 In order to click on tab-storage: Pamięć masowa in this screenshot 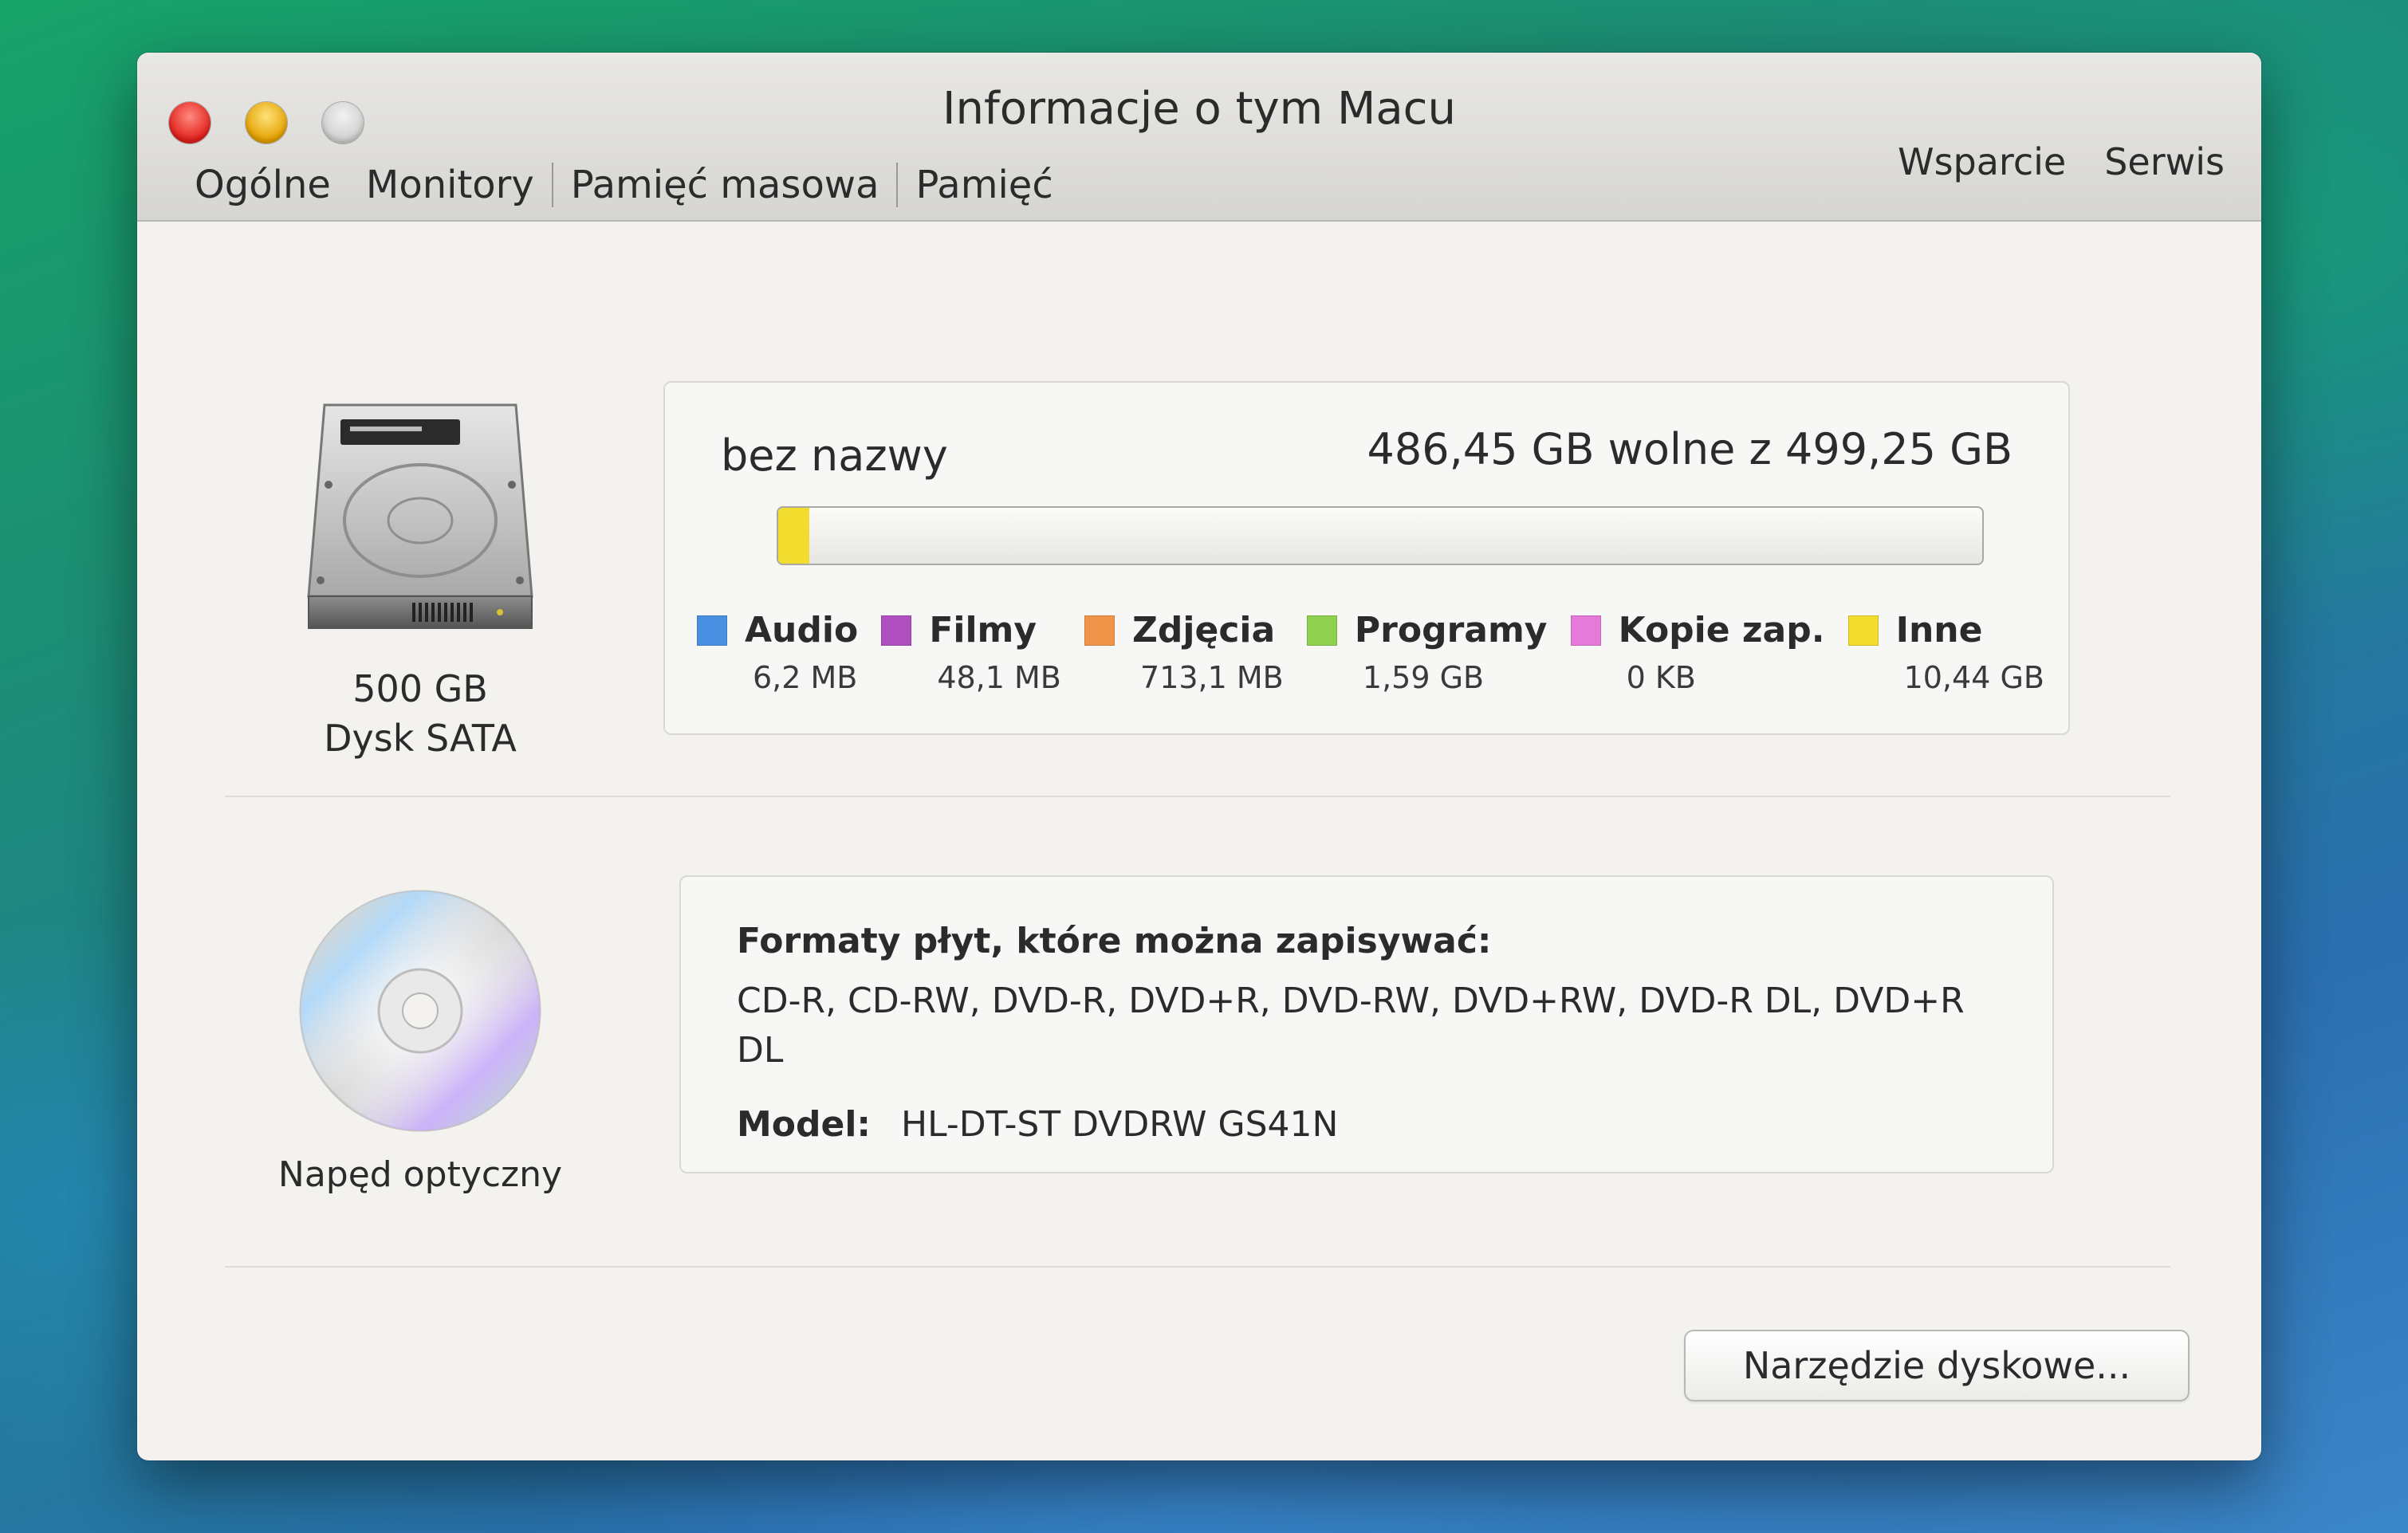, I will do `click(725, 185)`.